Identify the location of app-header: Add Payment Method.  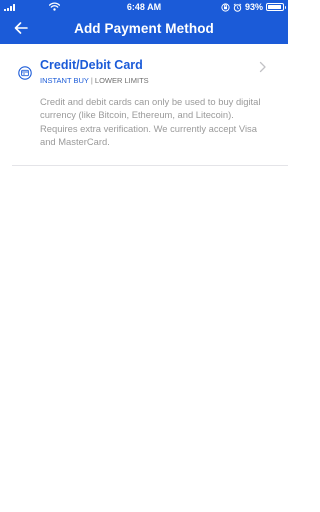
(144, 29).